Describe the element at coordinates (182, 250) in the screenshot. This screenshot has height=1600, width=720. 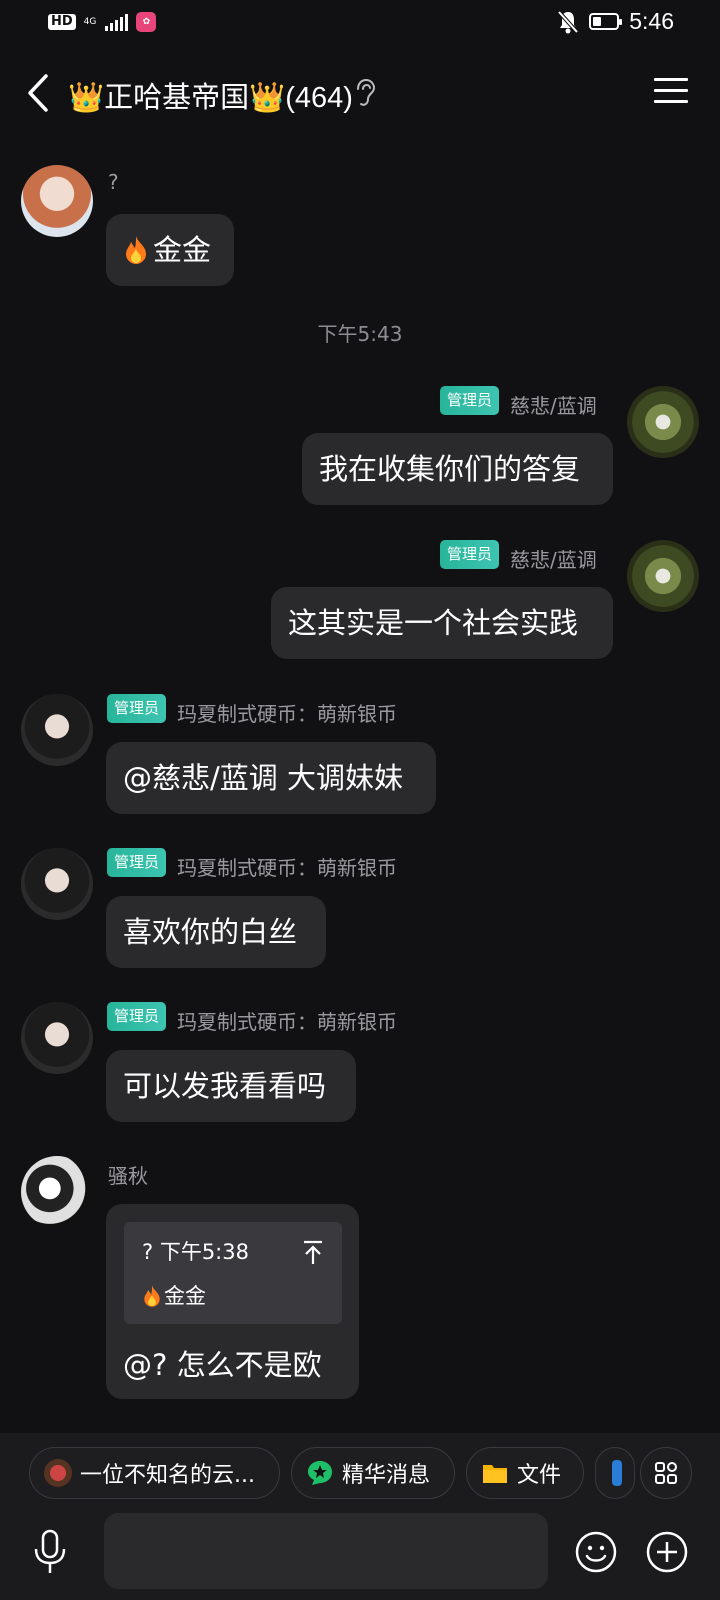
I see `message-text: 金金` at that location.